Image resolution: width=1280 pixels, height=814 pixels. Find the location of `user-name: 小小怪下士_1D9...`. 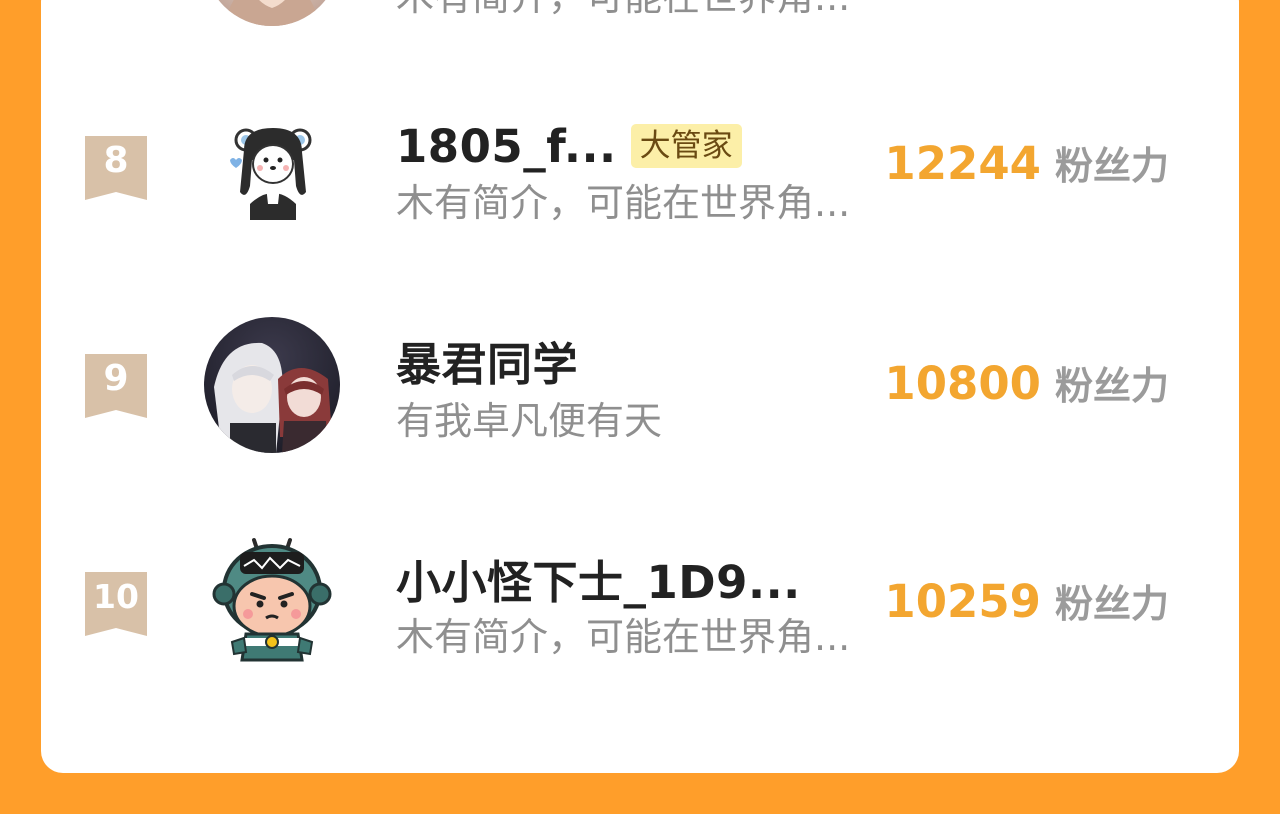

user-name: 小小怪下士_1D9... is located at coordinates (598, 578).